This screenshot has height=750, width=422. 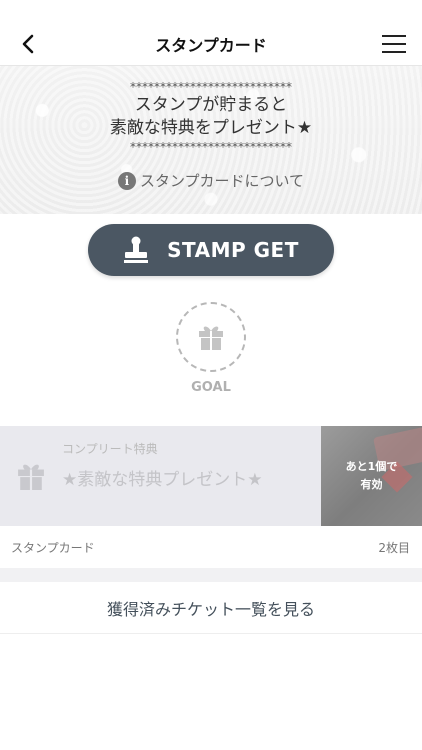 What do you see at coordinates (211, 387) in the screenshot?
I see `goal-label: GOAL` at bounding box center [211, 387].